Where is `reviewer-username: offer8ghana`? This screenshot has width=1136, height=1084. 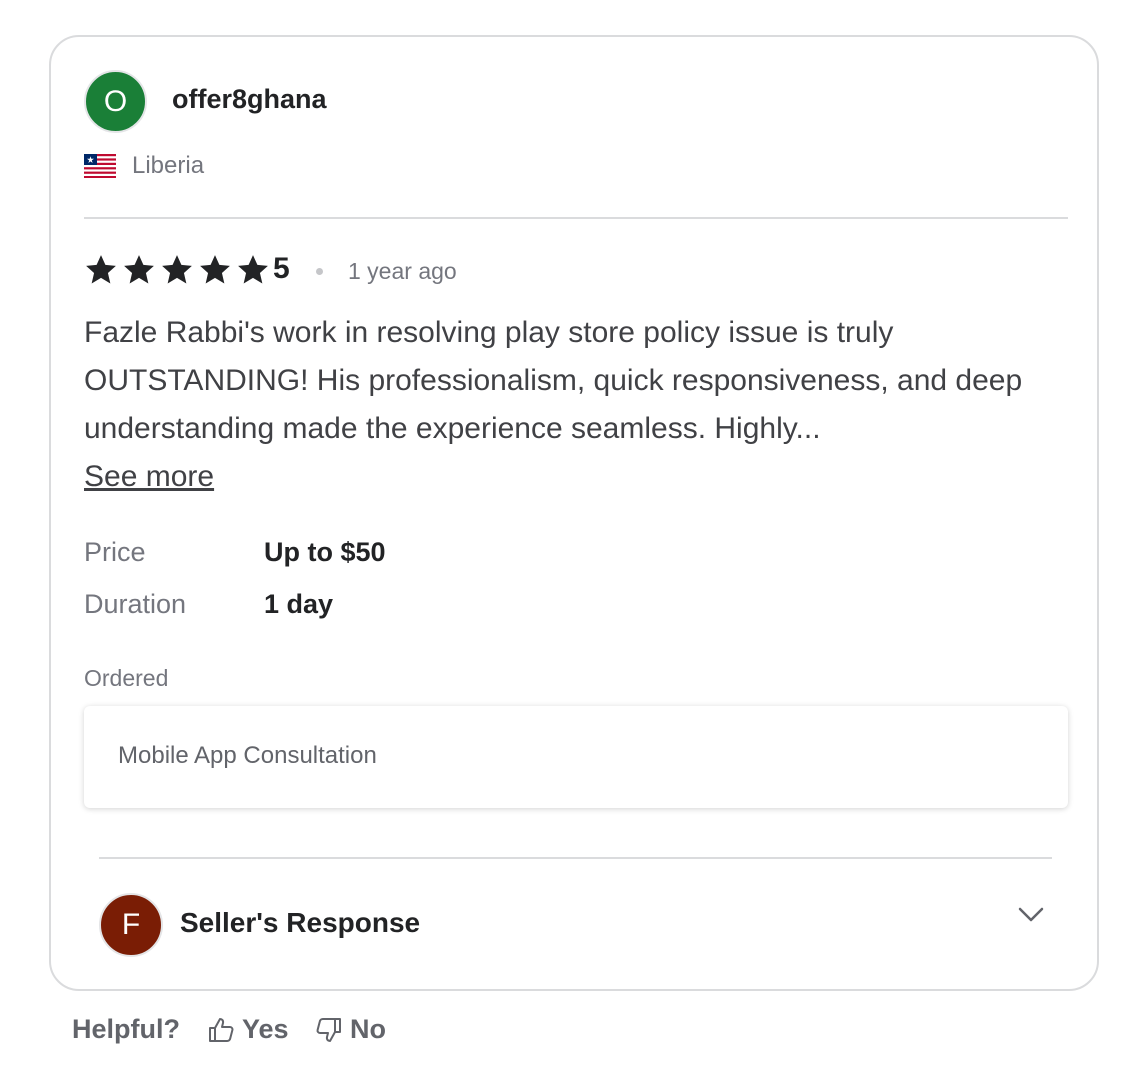 reviewer-username: offer8ghana is located at coordinates (249, 99).